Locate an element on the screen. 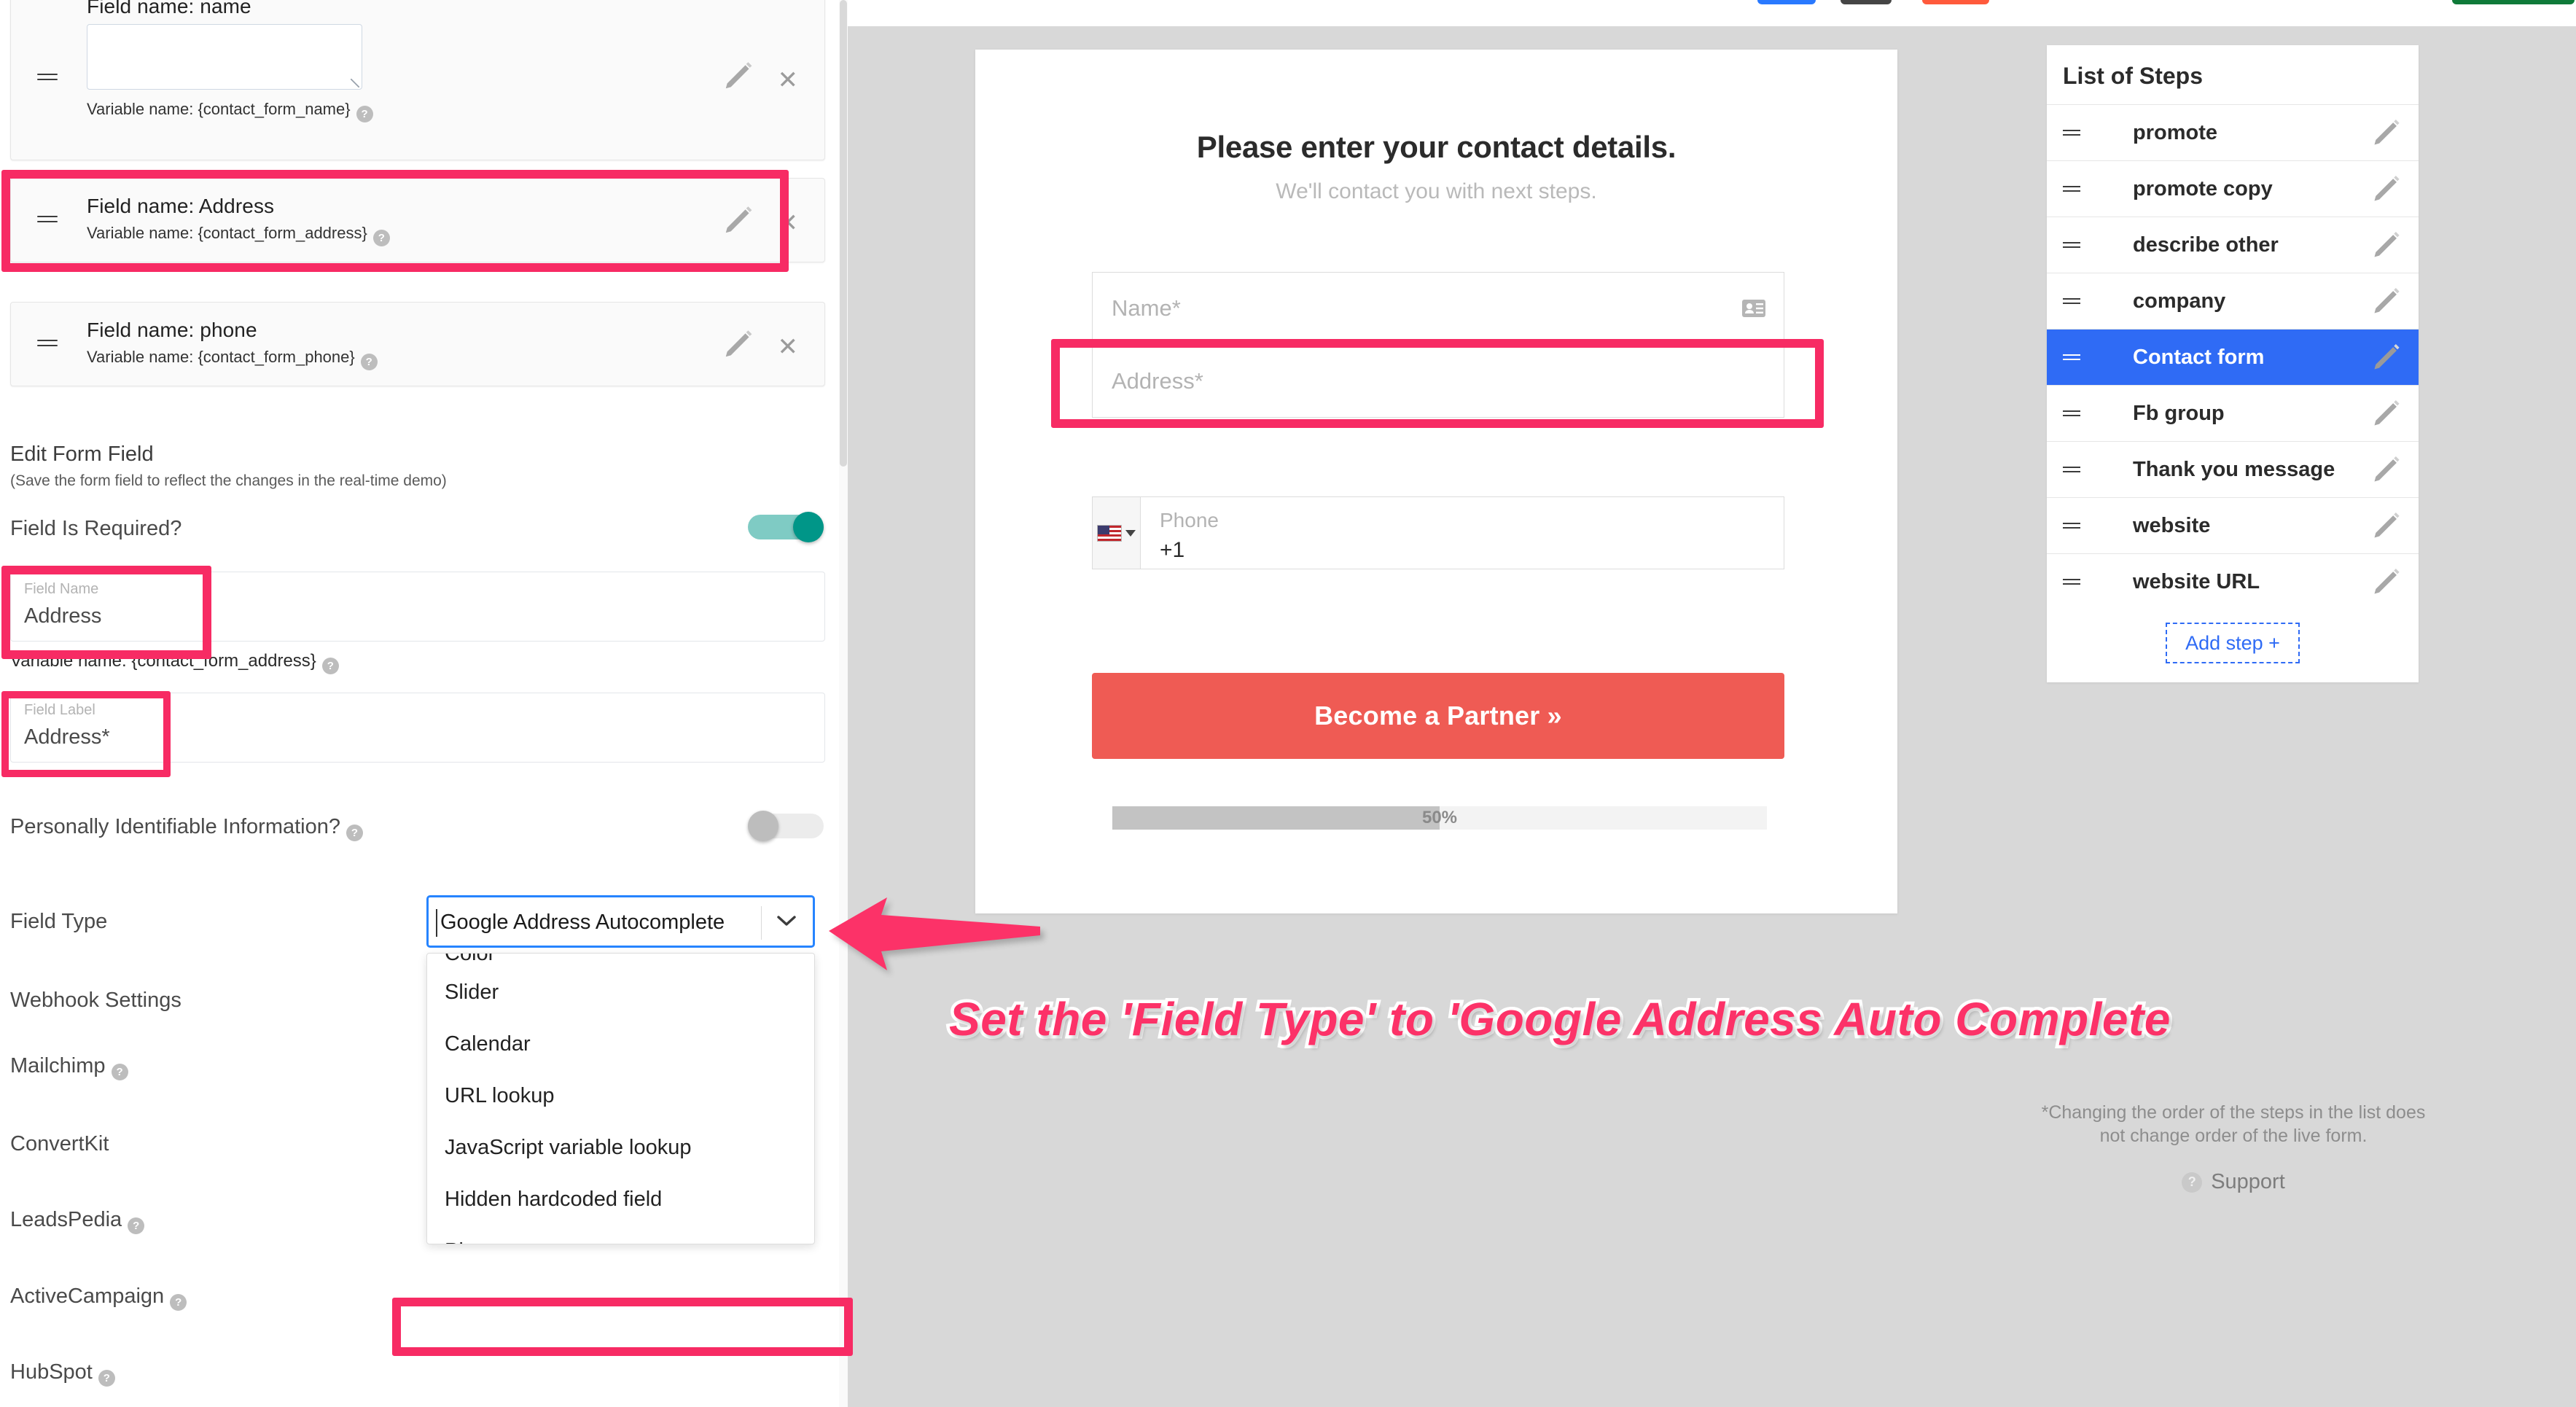 The height and width of the screenshot is (1407, 2576). integration-leadspedia: LeadsPedia? is located at coordinates (77, 1221).